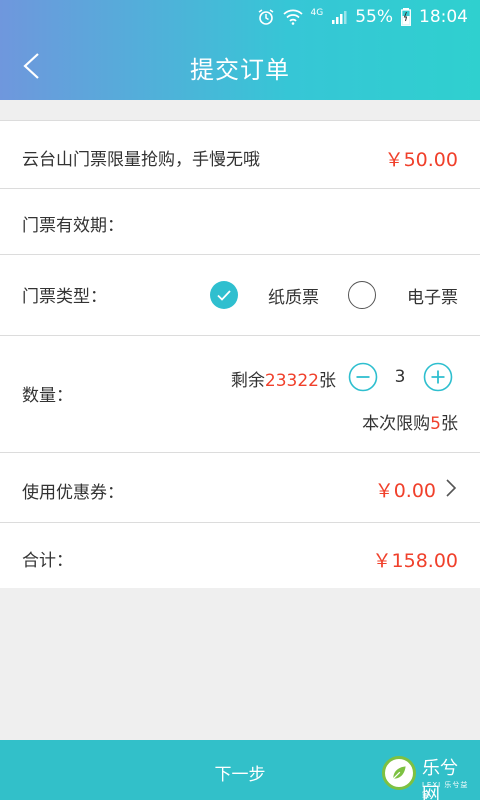  Describe the element at coordinates (415, 561) in the screenshot. I see `total-value: ￥158.00` at that location.